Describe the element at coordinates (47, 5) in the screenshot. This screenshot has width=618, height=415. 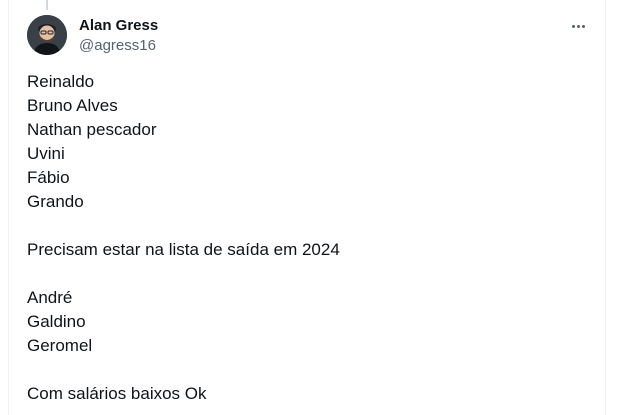
I see `thread-connector-line` at that location.